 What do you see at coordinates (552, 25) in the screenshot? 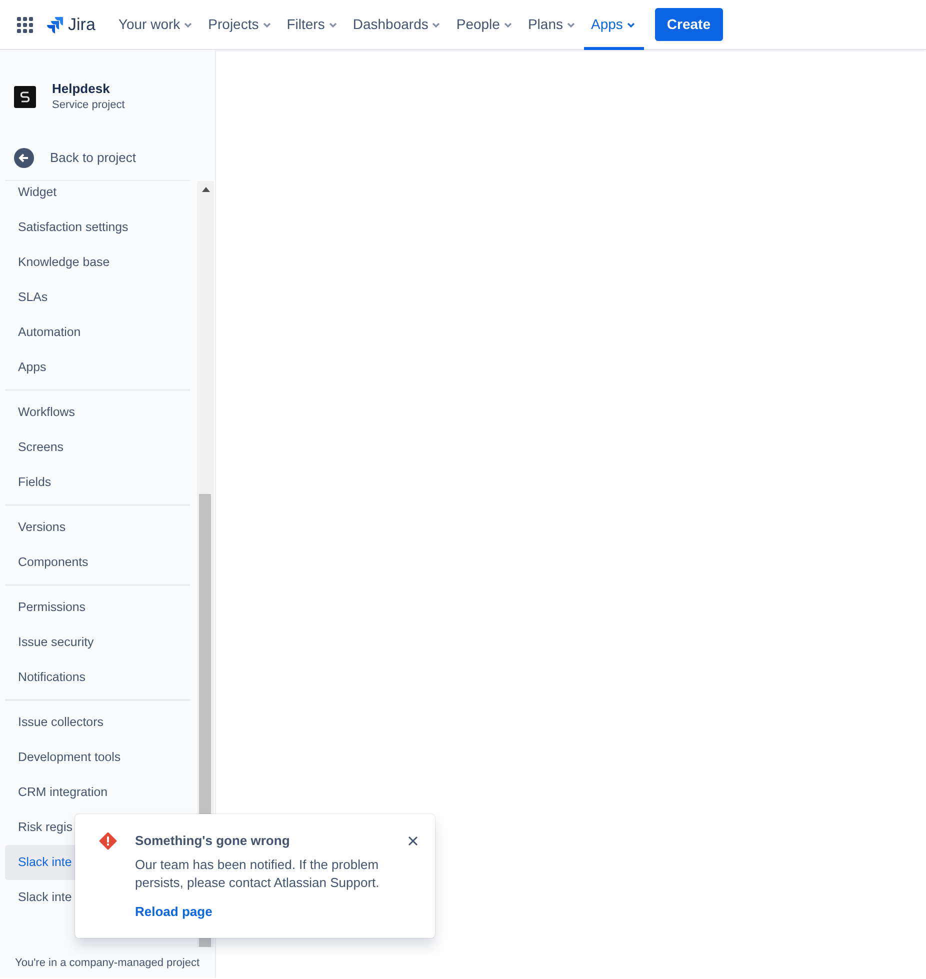
I see `nav-menu-tab: Plans` at bounding box center [552, 25].